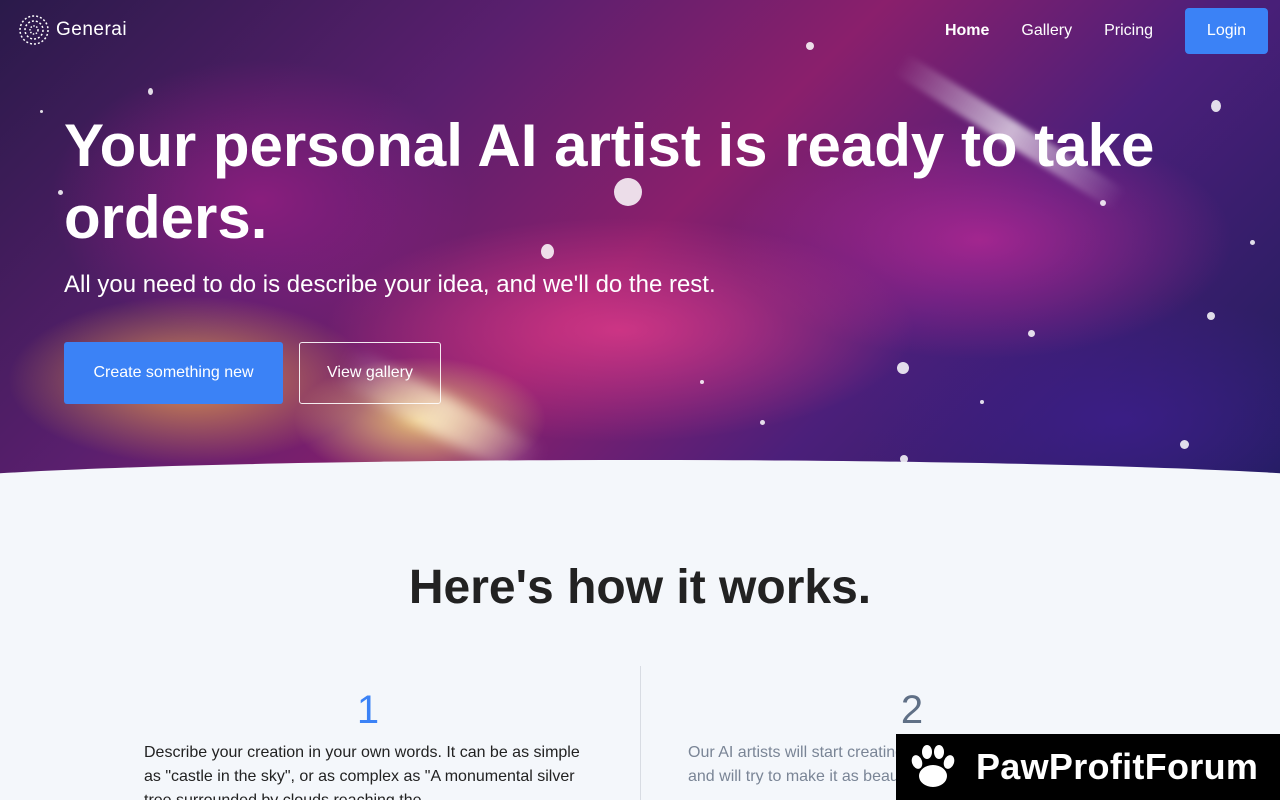 The width and height of the screenshot is (1280, 800). Describe the element at coordinates (967, 31) in the screenshot. I see `nav-home: Home` at that location.